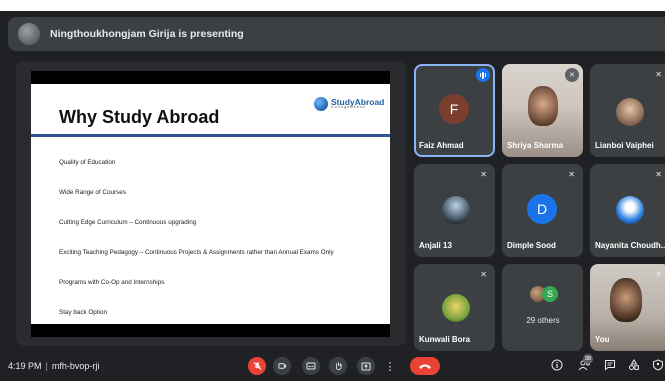 The height and width of the screenshot is (381, 665). What do you see at coordinates (336, 34) in the screenshot?
I see `presenting-banner: Ningthoukhongjam Girija is presenting` at bounding box center [336, 34].